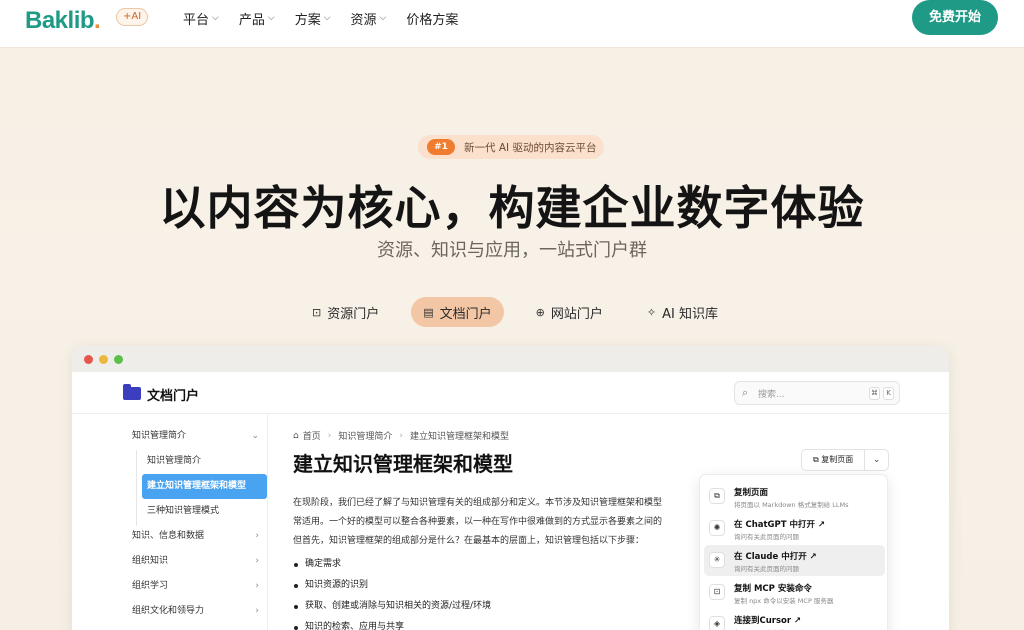 Image resolution: width=1024 pixels, height=630 pixels. I want to click on list-item: 知识资源的识别, so click(493, 585).